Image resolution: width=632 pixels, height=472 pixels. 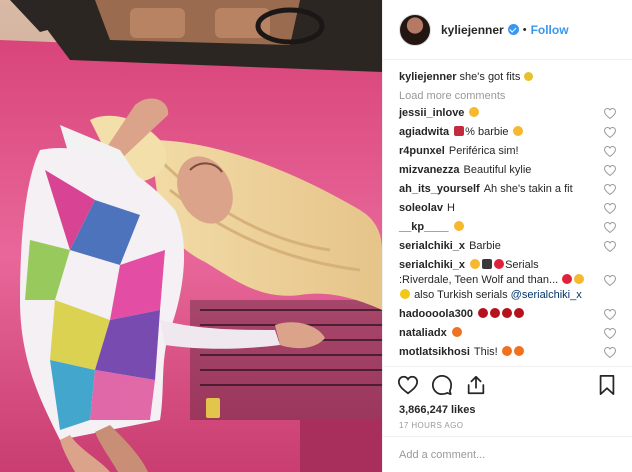 What do you see at coordinates (567, 279) in the screenshot?
I see `heart-emoji-icon` at bounding box center [567, 279].